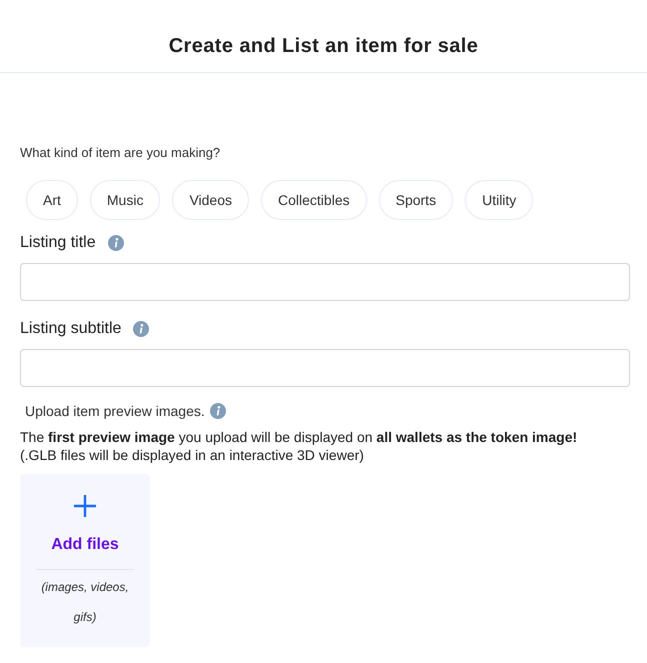  I want to click on upload-note: The first preview image you upload will be displayed on all wallets as the token image!, so click(299, 437).